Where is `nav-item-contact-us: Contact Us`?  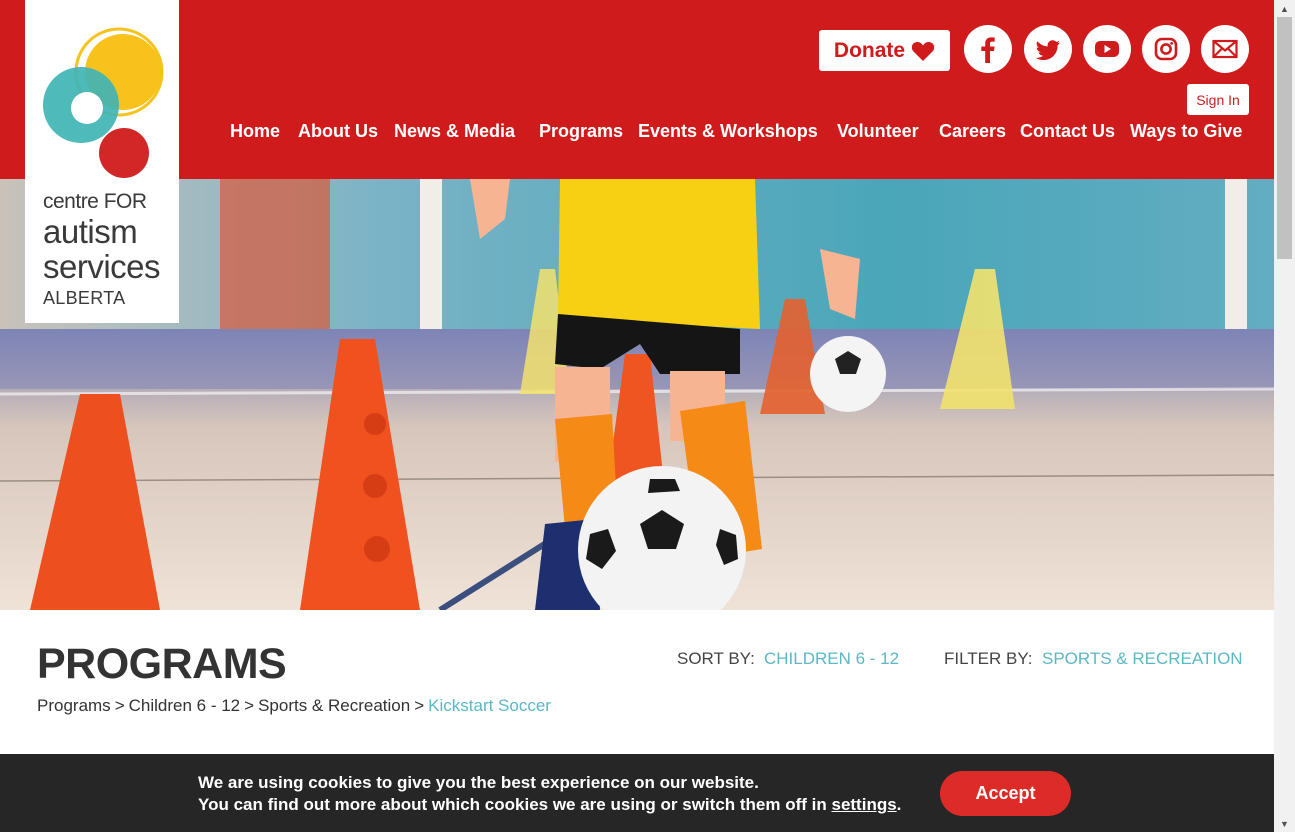 nav-item-contact-us: Contact Us is located at coordinates (1067, 131).